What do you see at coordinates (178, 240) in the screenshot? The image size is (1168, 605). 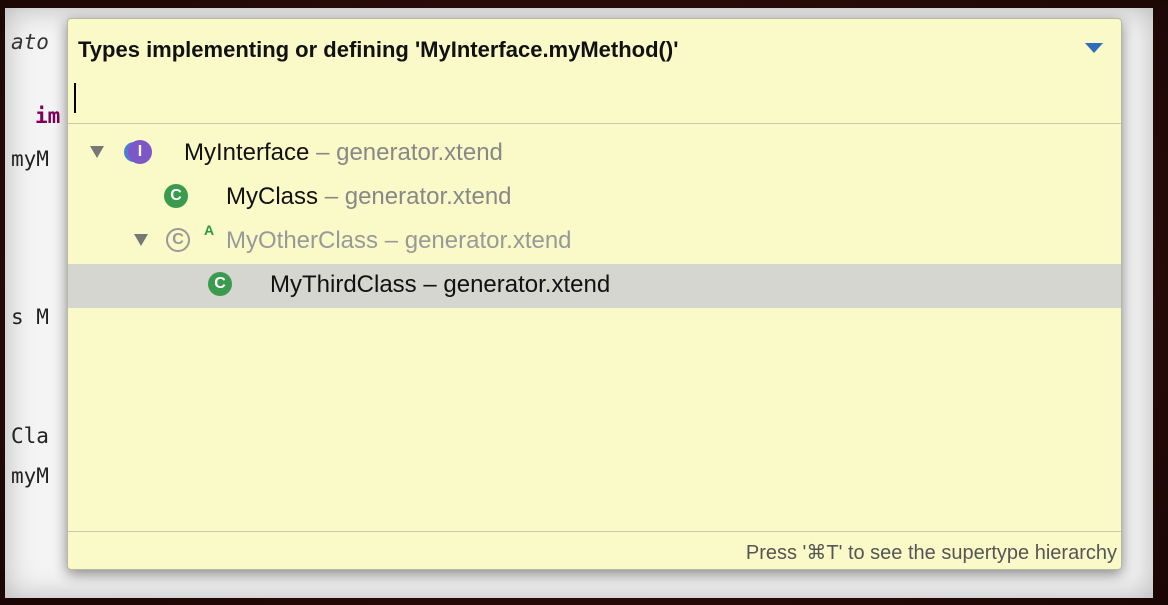 I see `abstract-class-icon: C` at bounding box center [178, 240].